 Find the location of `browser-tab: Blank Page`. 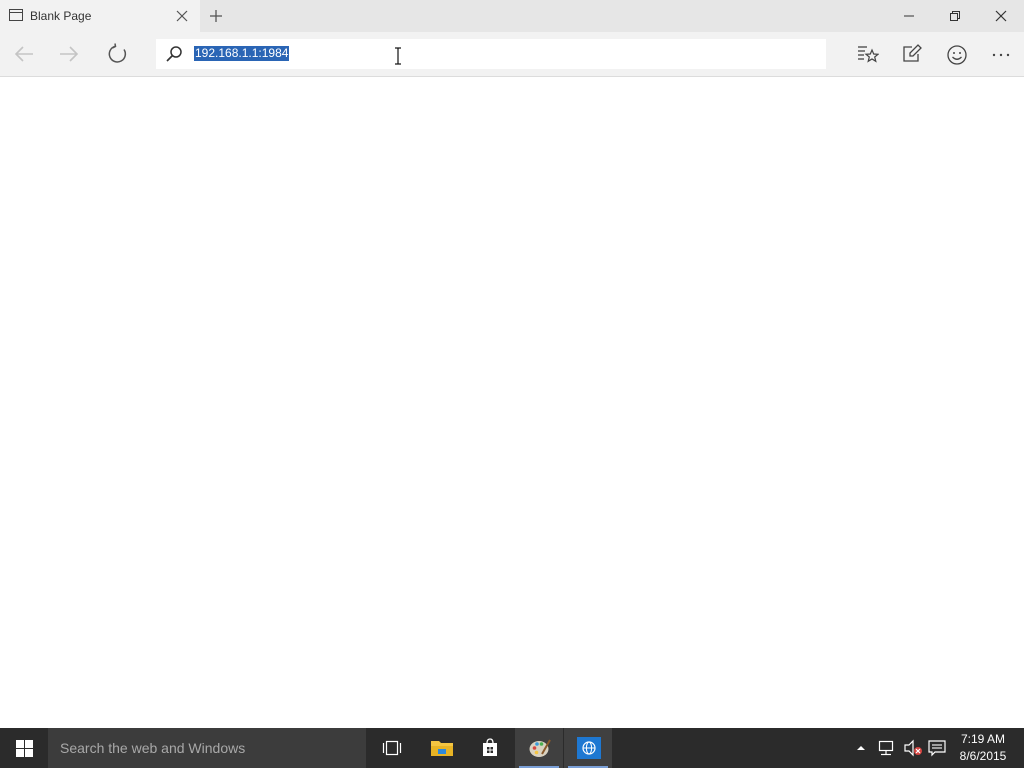

browser-tab: Blank Page is located at coordinates (100, 16).